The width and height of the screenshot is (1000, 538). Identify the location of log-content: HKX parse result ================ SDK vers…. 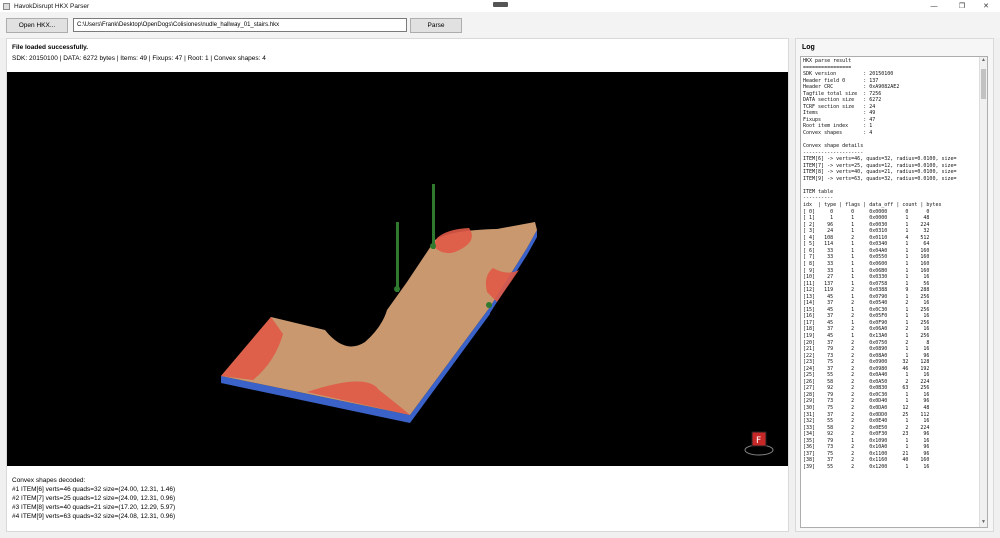
(891, 264).